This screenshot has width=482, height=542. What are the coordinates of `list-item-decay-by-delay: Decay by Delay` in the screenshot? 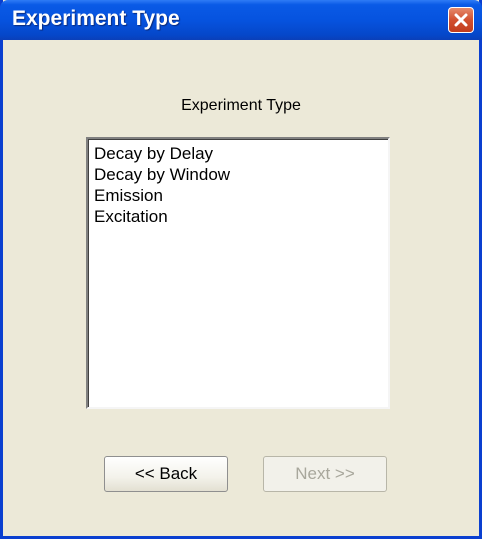 It's located at (241, 153).